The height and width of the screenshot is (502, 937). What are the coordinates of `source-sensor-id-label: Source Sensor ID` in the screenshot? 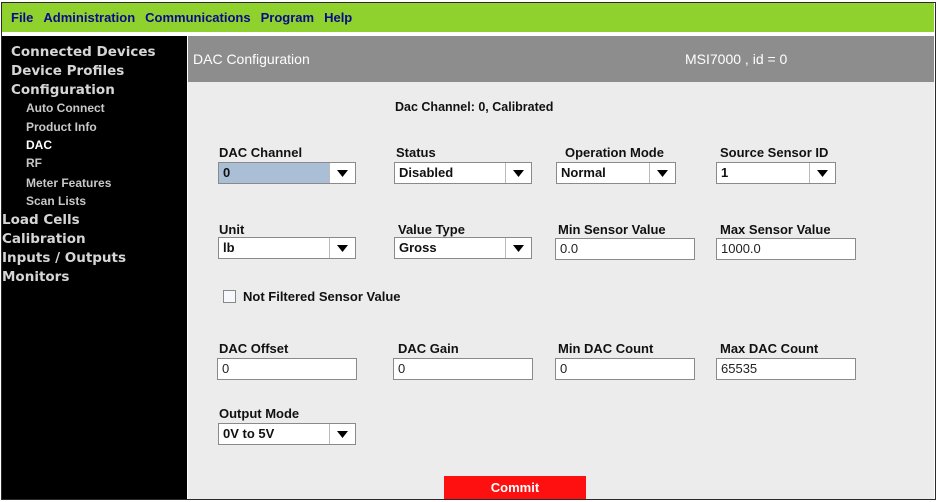 It's located at (774, 152).